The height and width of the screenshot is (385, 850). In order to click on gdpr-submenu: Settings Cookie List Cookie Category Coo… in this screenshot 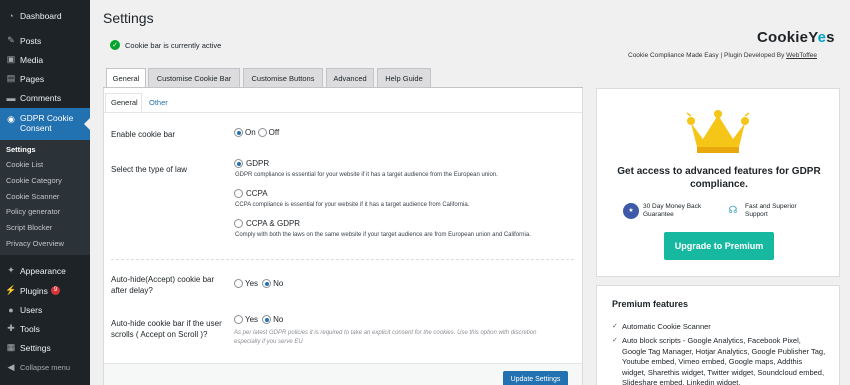, I will do `click(45, 197)`.